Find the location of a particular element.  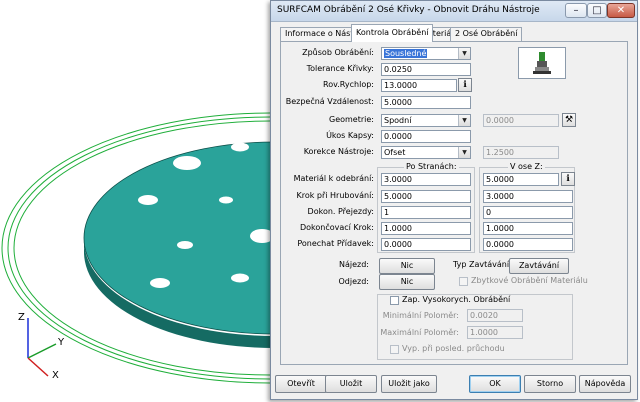

tolerance-label: Tolerance Křivky: is located at coordinates (340, 68).